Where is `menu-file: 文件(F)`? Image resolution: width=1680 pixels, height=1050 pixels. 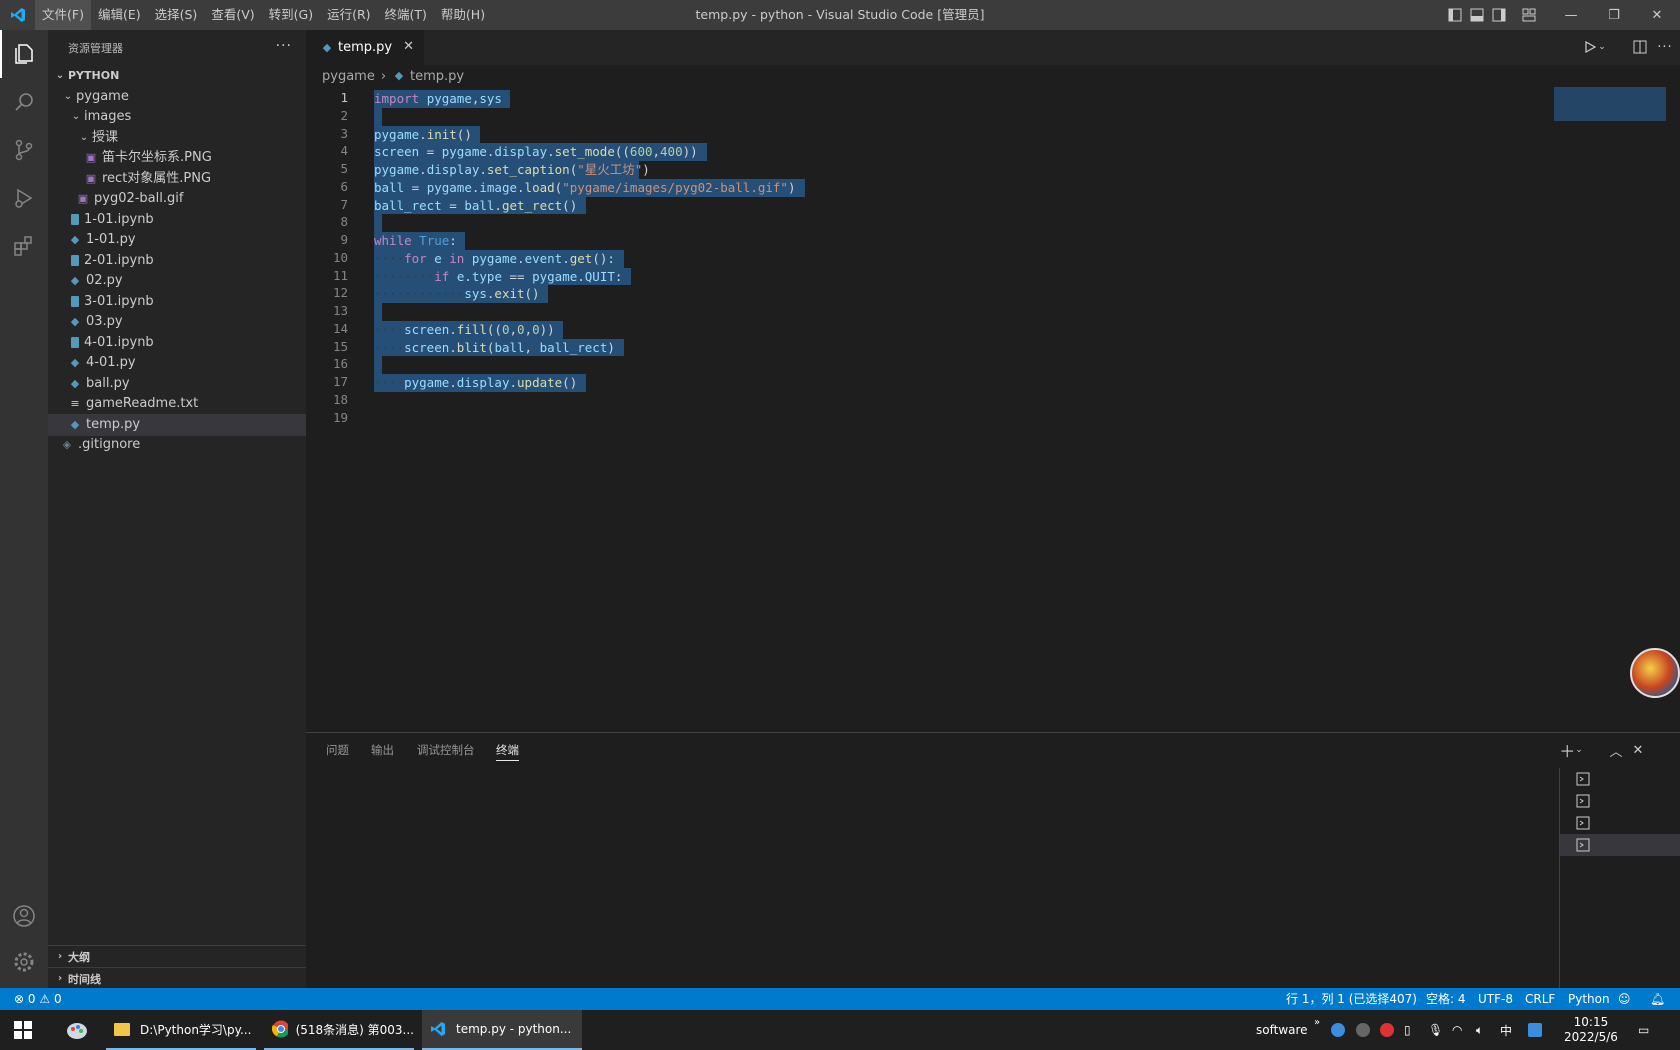 menu-file: 文件(F) is located at coordinates (63, 15).